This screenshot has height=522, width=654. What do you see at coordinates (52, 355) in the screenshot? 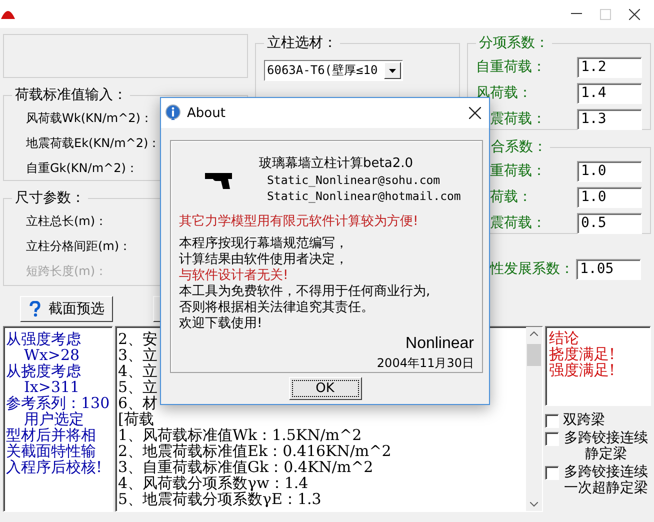
I see `advice-line: Wx>28` at bounding box center [52, 355].